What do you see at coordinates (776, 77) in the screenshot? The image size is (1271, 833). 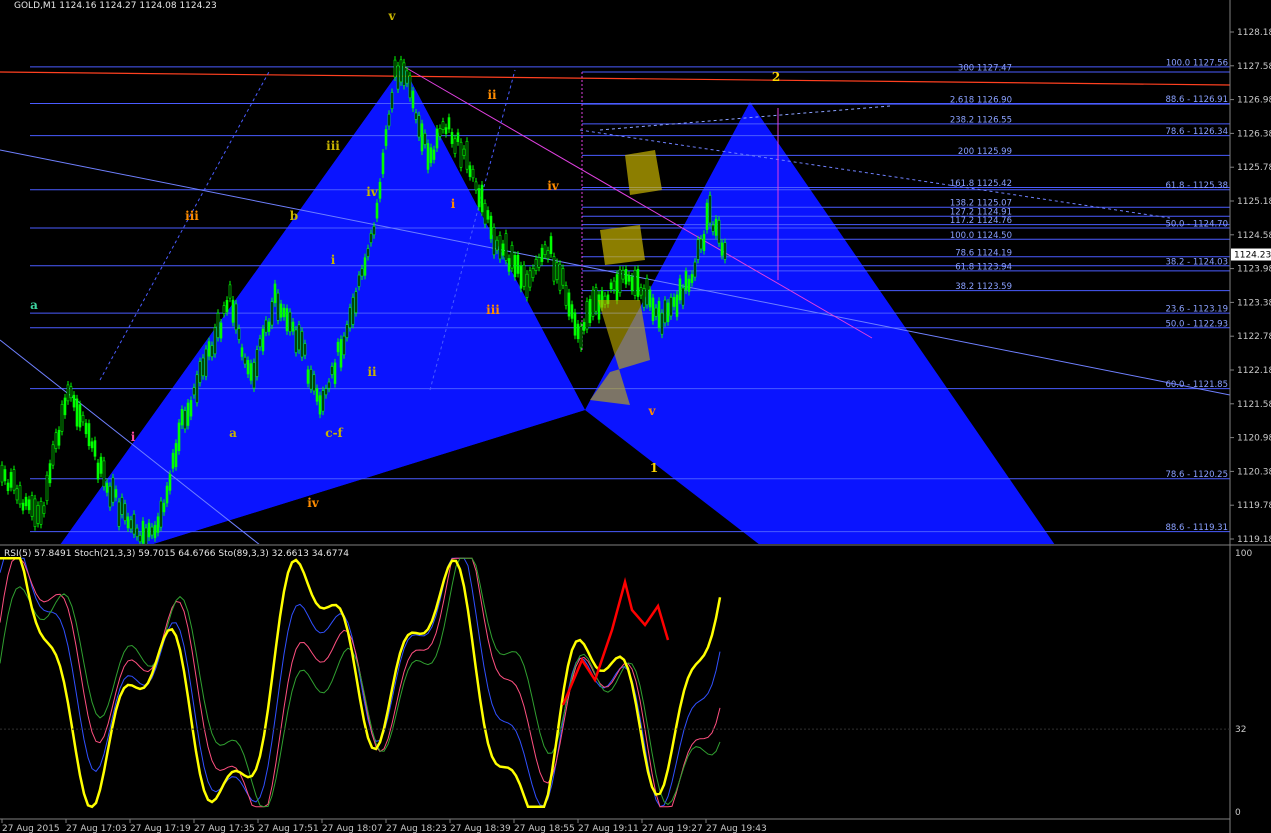 I see `wave-label: 2` at bounding box center [776, 77].